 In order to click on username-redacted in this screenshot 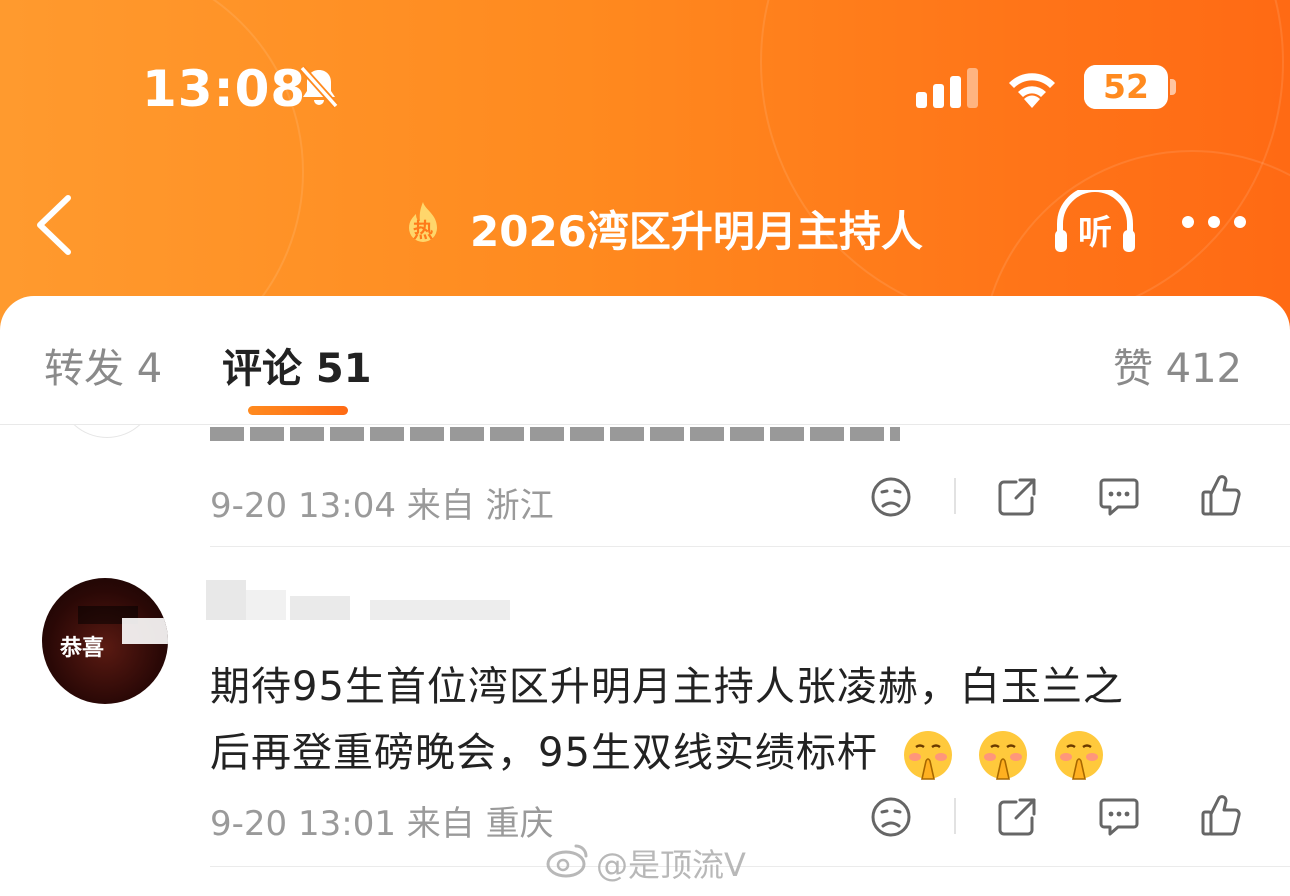, I will do `click(361, 600)`.